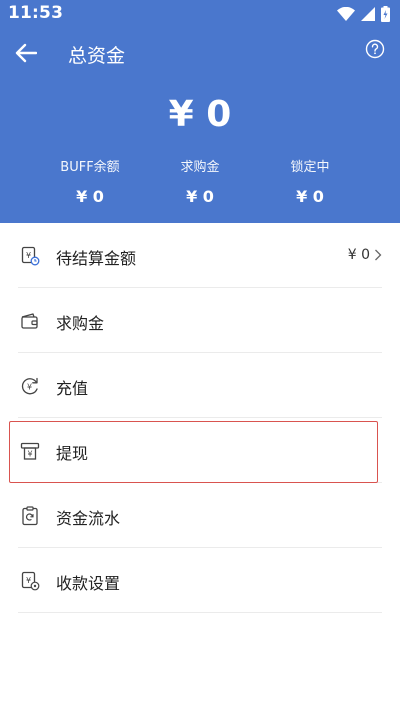 This screenshot has height=711, width=400. I want to click on menu-item-payment-settings: ¥ 收款设置, so click(200, 580).